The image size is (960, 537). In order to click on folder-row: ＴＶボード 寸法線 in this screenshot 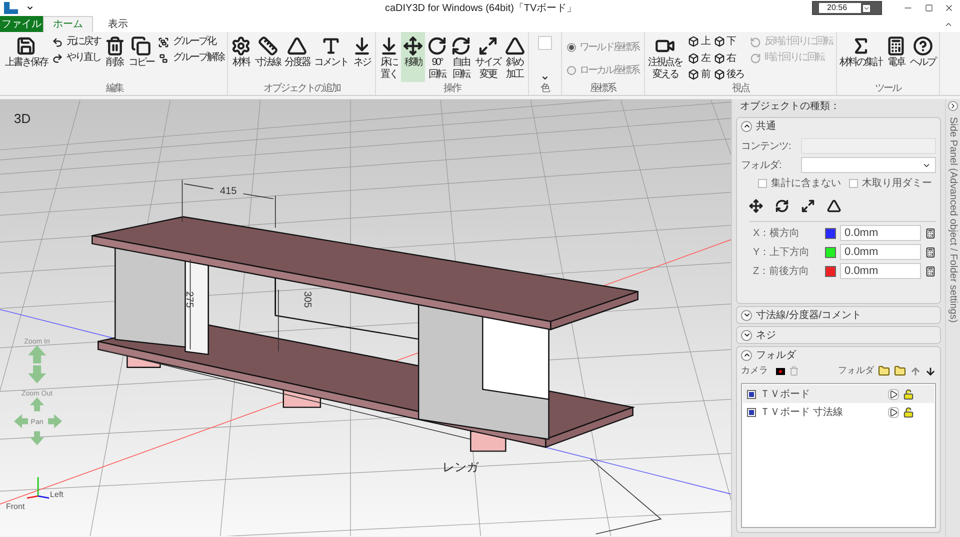, I will do `click(838, 412)`.